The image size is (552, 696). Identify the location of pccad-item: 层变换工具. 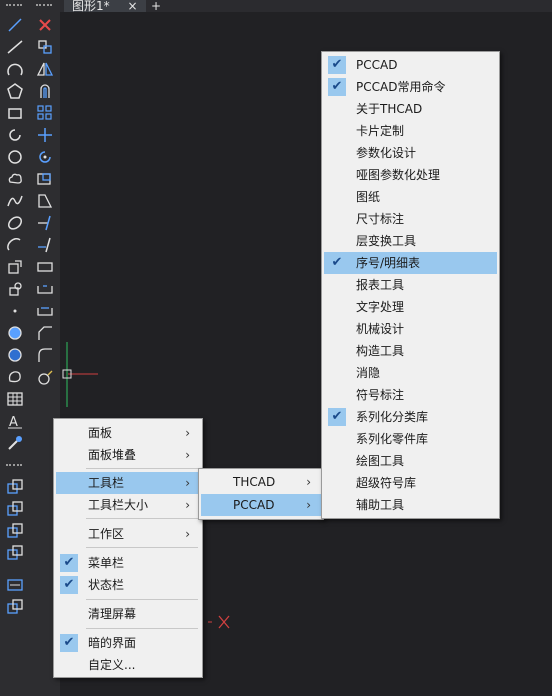
(410, 241).